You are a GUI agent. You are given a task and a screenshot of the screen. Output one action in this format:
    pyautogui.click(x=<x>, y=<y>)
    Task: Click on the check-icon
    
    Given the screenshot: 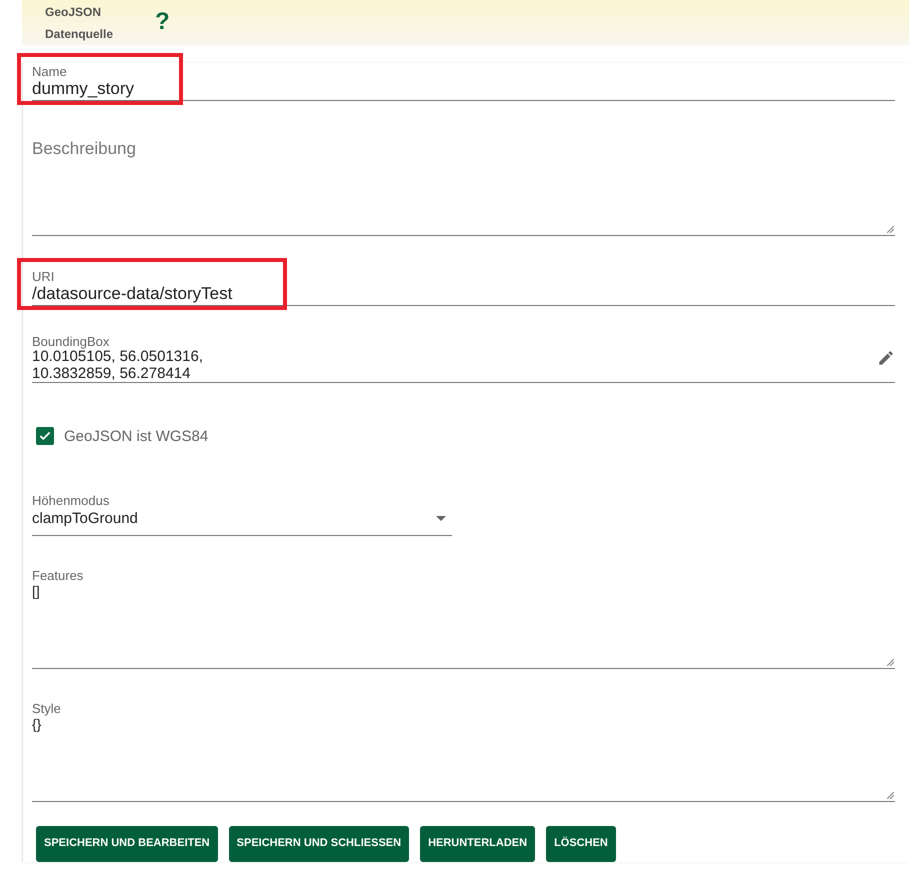 What is the action you would take?
    pyautogui.click(x=45, y=436)
    